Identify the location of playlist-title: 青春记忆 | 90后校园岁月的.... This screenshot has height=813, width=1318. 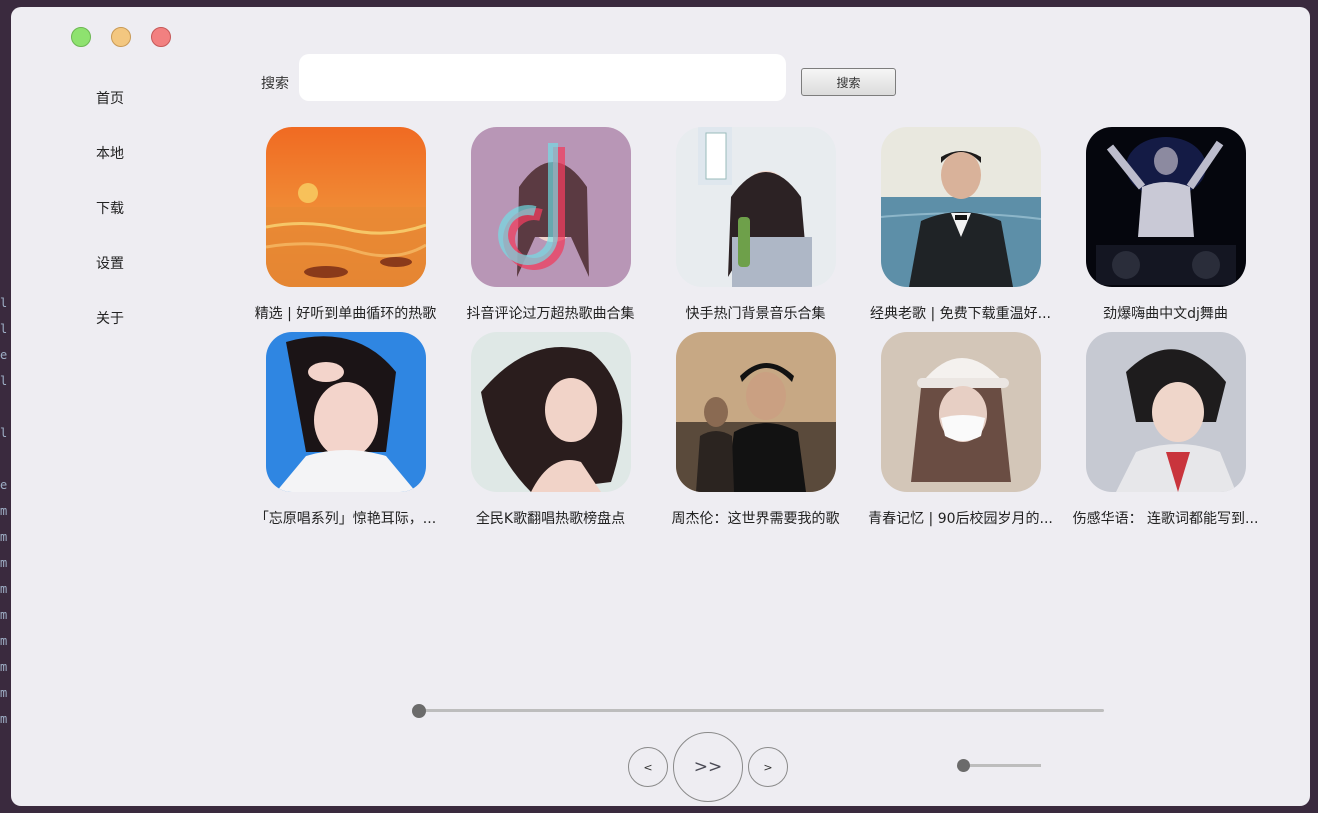
(960, 519).